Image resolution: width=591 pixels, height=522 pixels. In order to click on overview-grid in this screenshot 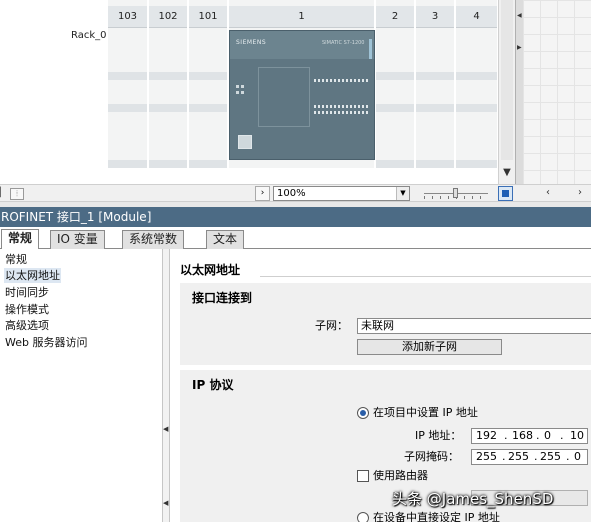, I will do `click(557, 92)`.